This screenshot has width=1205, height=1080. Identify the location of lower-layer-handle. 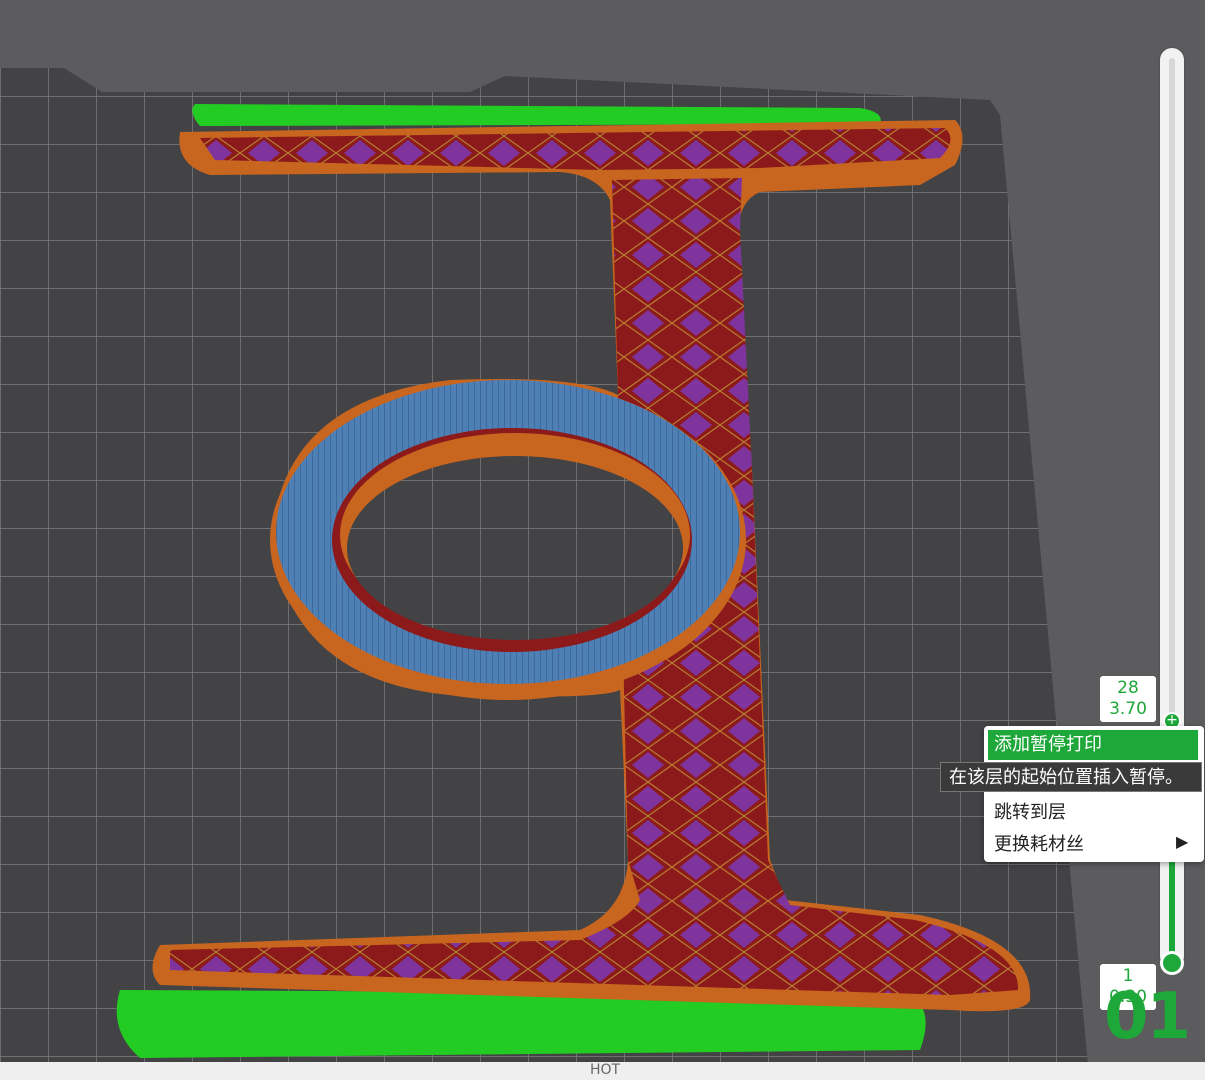
(1172, 963).